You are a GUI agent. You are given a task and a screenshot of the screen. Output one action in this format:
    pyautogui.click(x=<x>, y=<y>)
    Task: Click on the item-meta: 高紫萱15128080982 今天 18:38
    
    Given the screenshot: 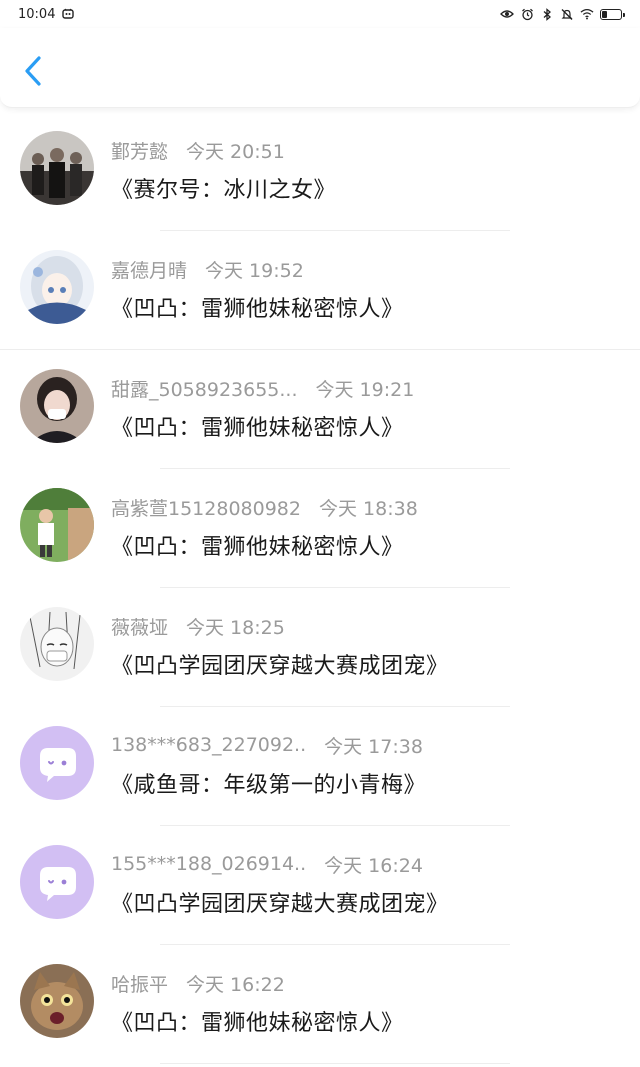 What is the action you would take?
    pyautogui.click(x=264, y=507)
    